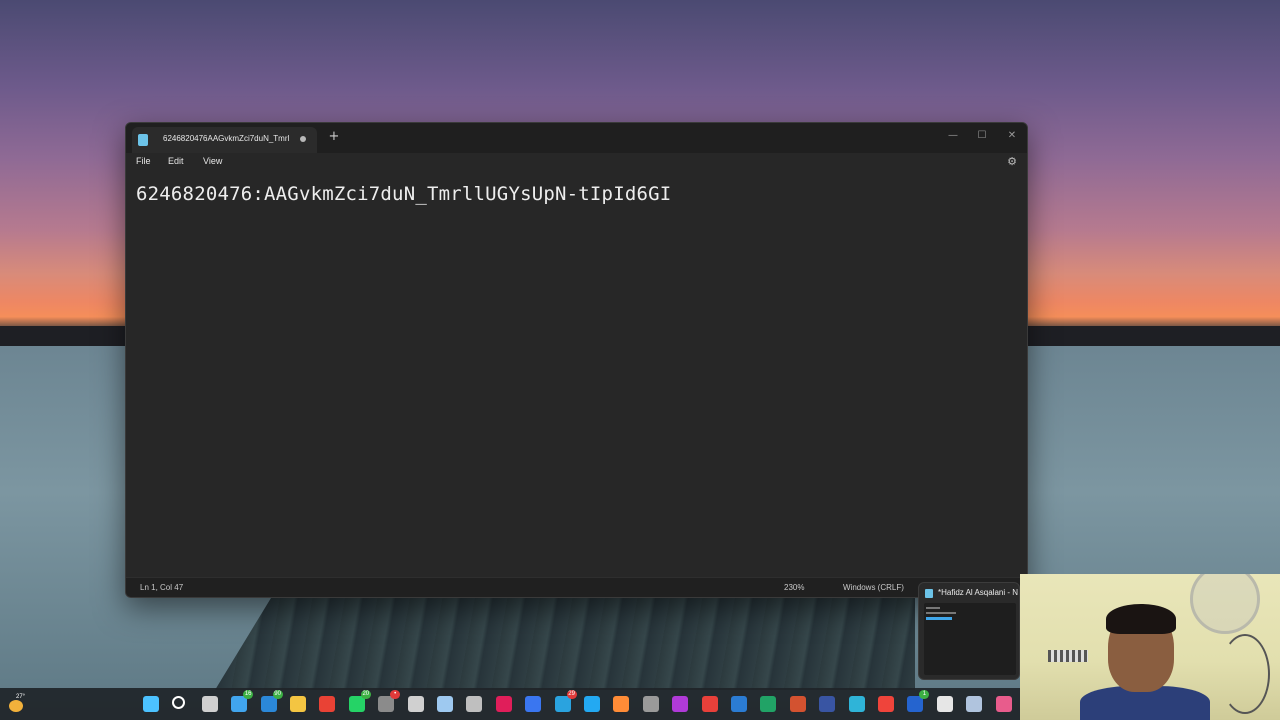 The image size is (1280, 720). I want to click on weather-sun-icon, so click(16, 706).